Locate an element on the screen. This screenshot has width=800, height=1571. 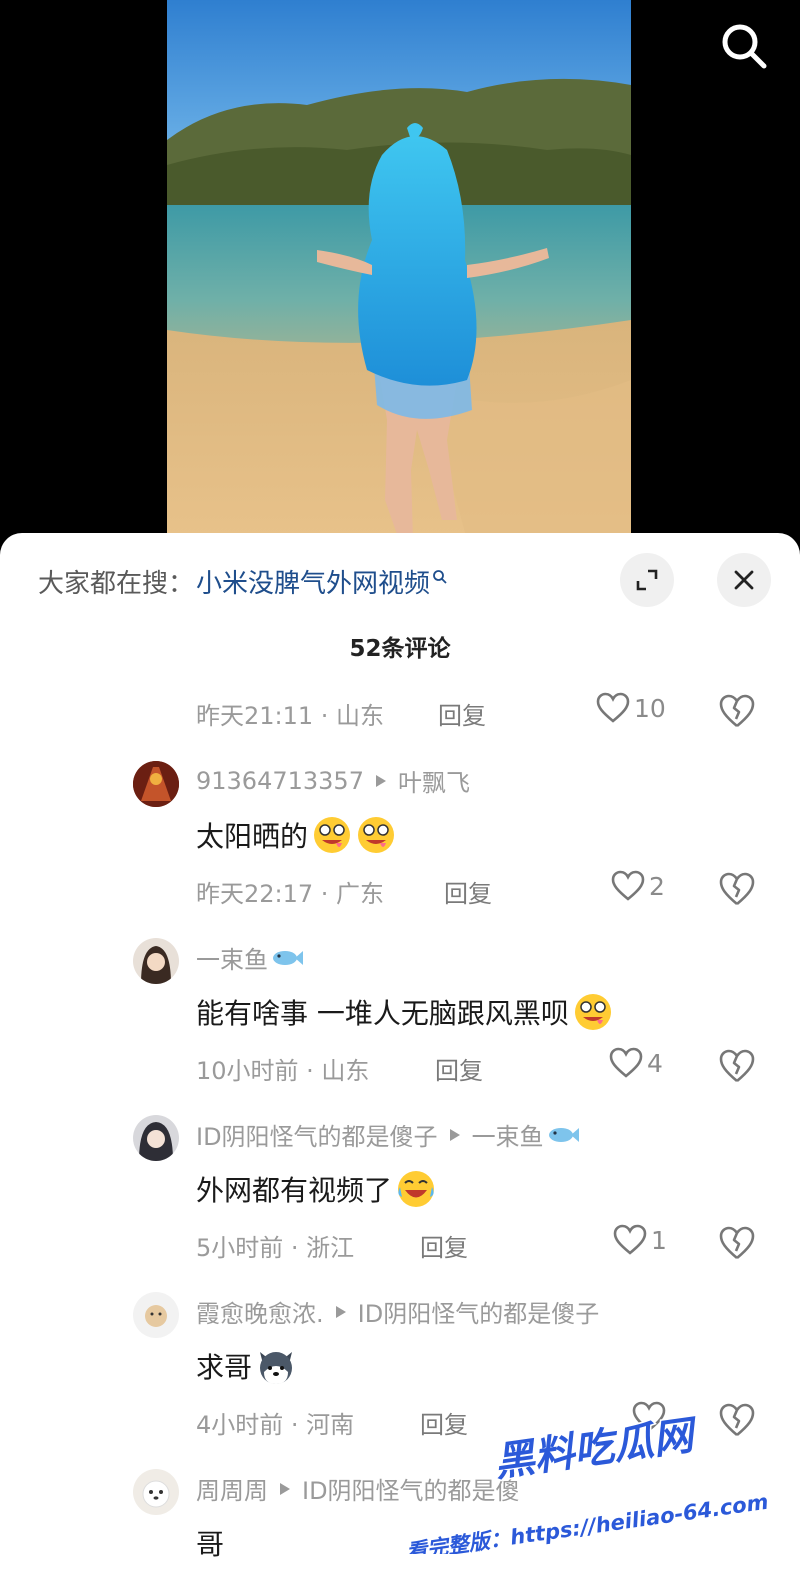
comment-meta-row: 5小时前 · 浙江 回复 1 is located at coordinates (400, 1244).